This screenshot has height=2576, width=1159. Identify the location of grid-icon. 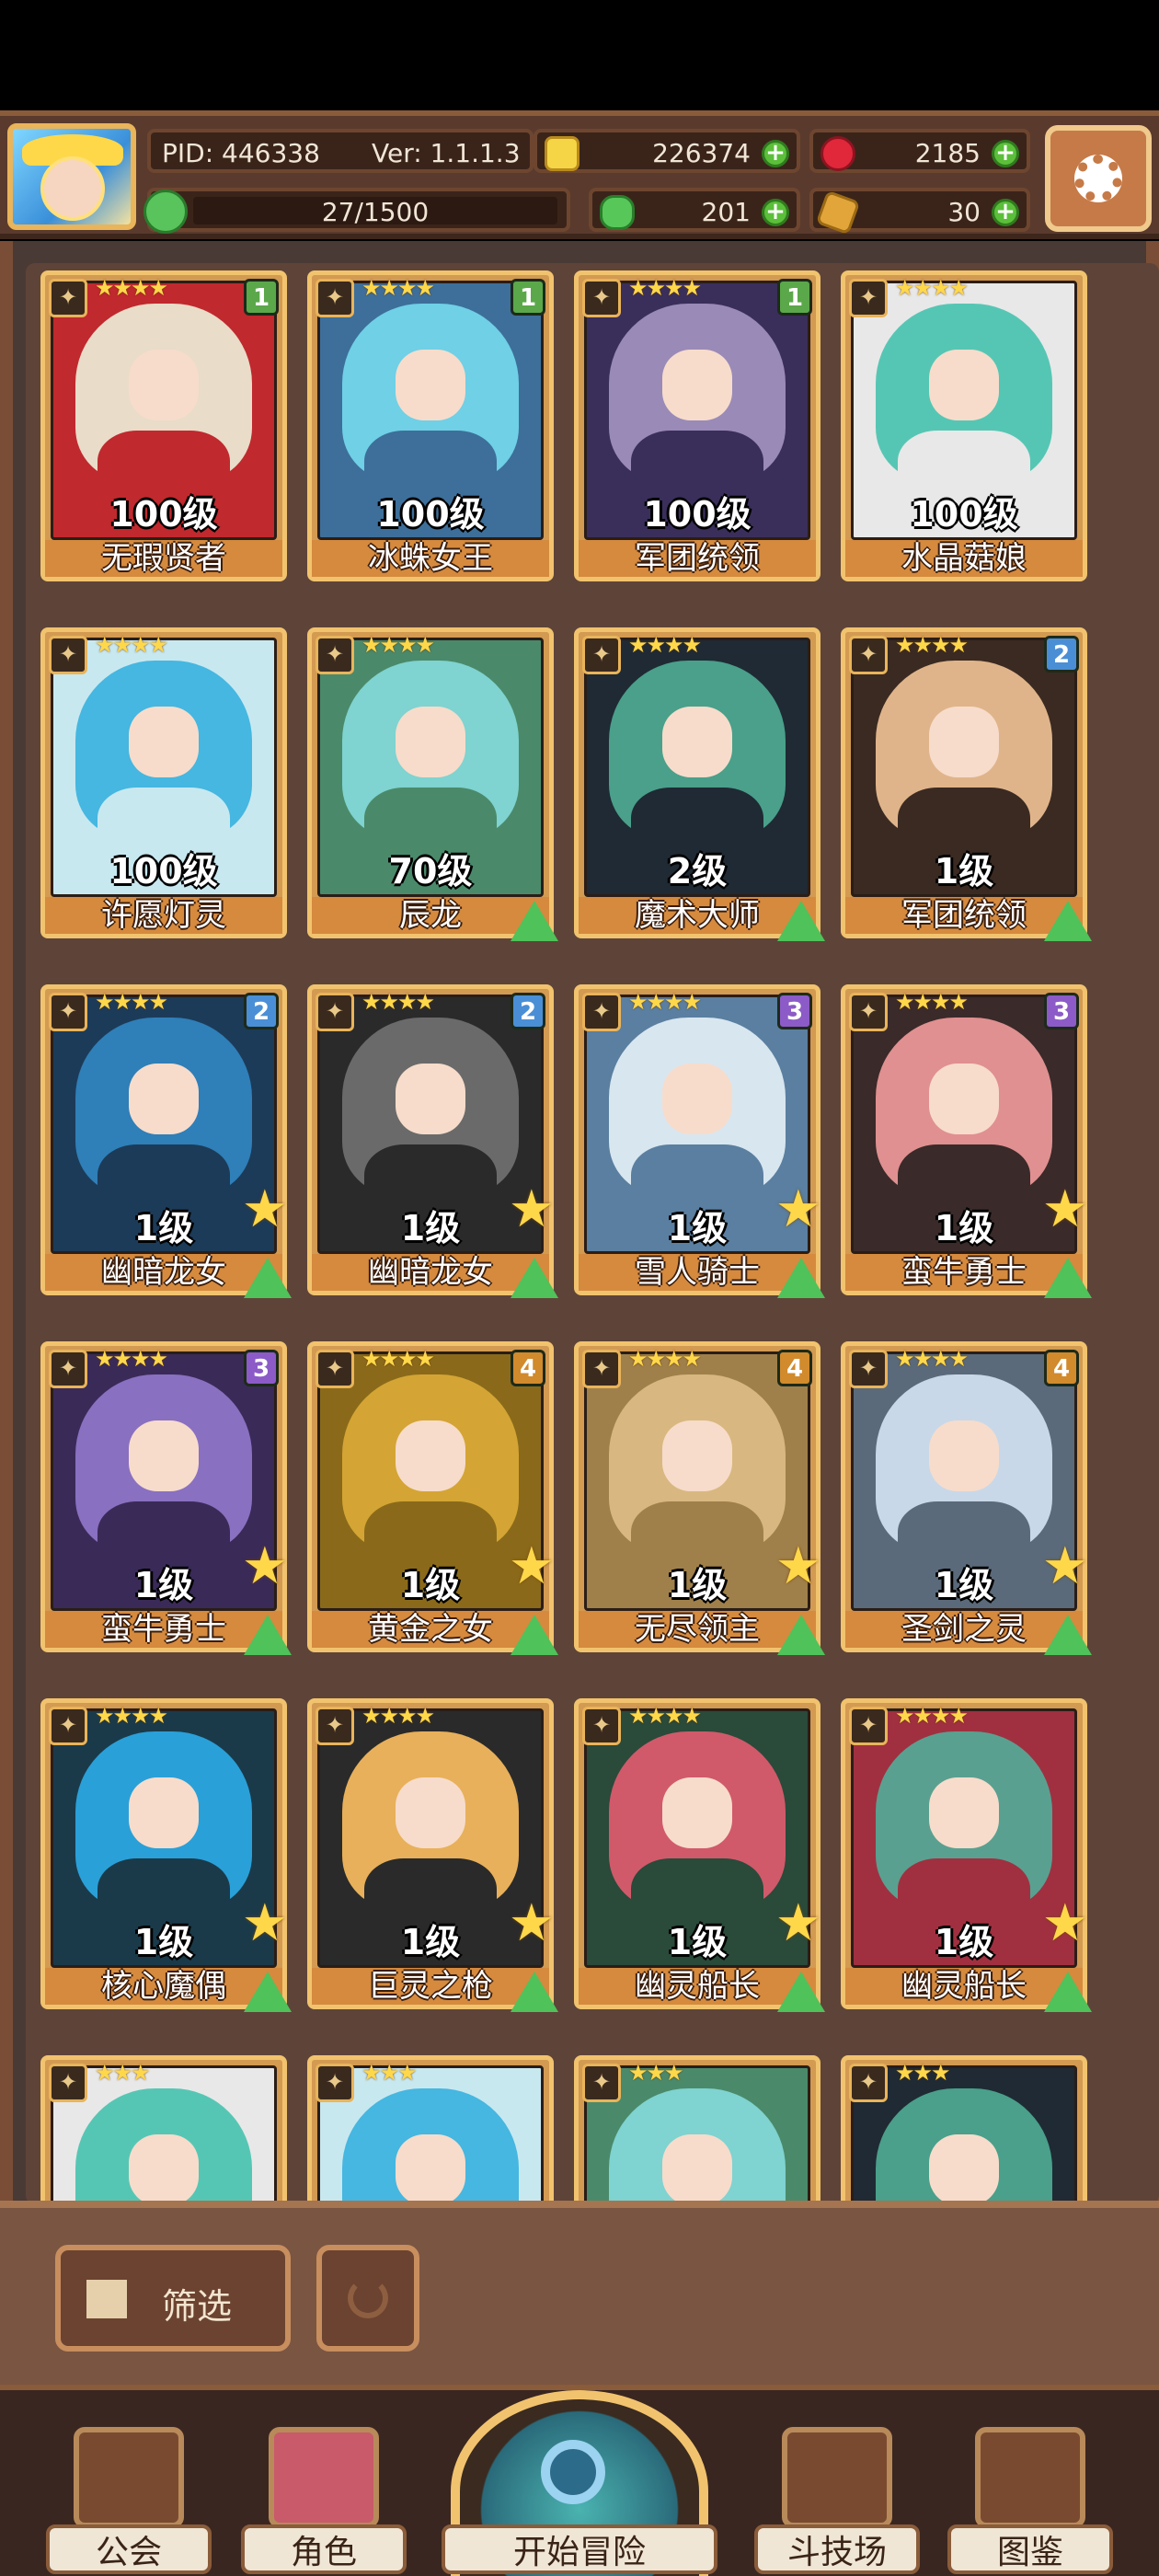
(107, 2299).